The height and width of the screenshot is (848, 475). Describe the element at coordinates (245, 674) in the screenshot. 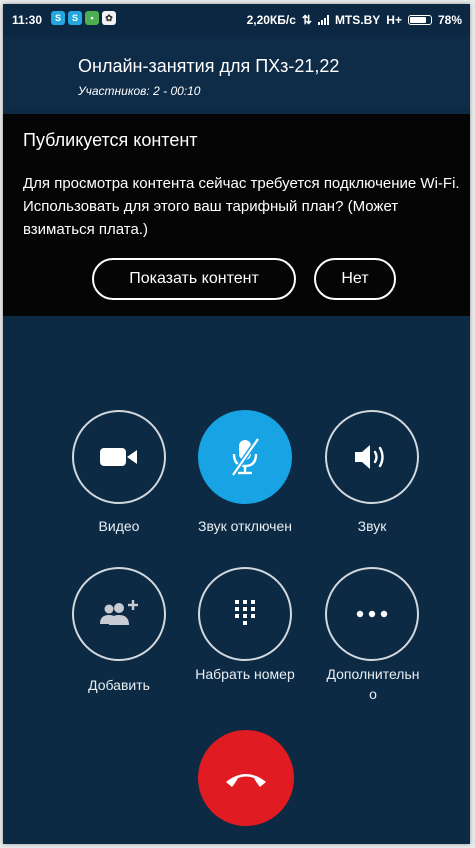

I see `dialpad-label: Набрать номер` at that location.